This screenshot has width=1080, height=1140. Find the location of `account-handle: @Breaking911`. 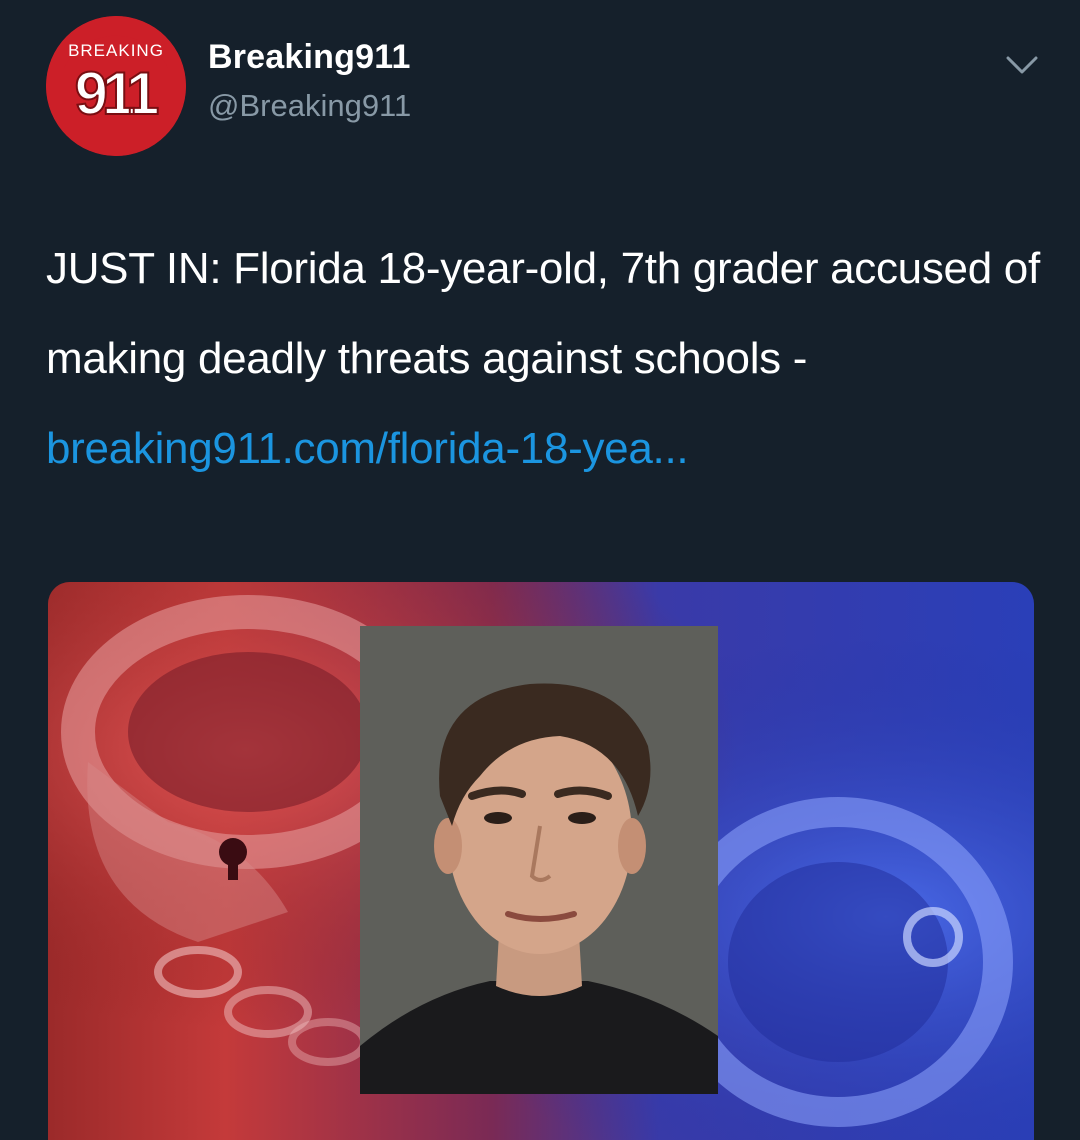

account-handle: @Breaking911 is located at coordinates (309, 106).